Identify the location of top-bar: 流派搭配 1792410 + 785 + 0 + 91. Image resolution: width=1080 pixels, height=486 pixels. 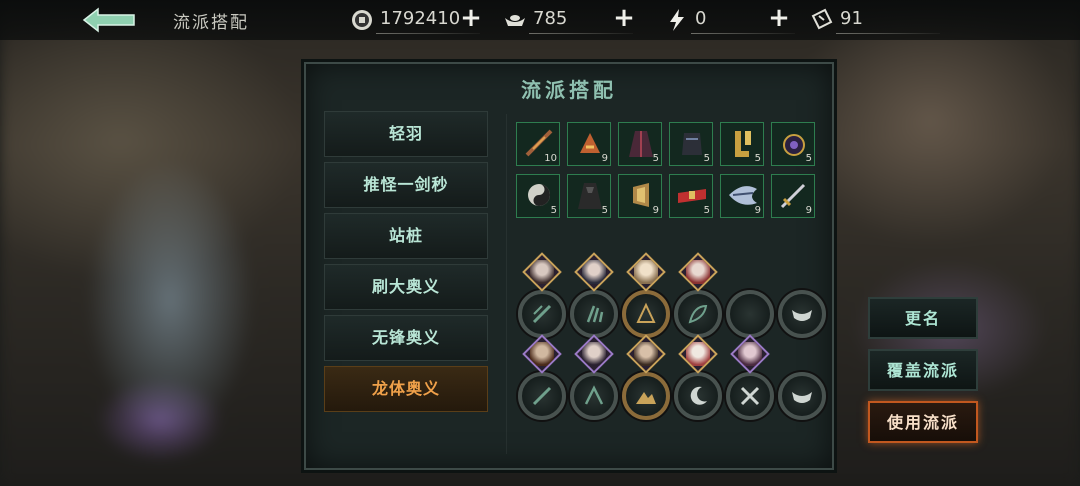
(540, 20).